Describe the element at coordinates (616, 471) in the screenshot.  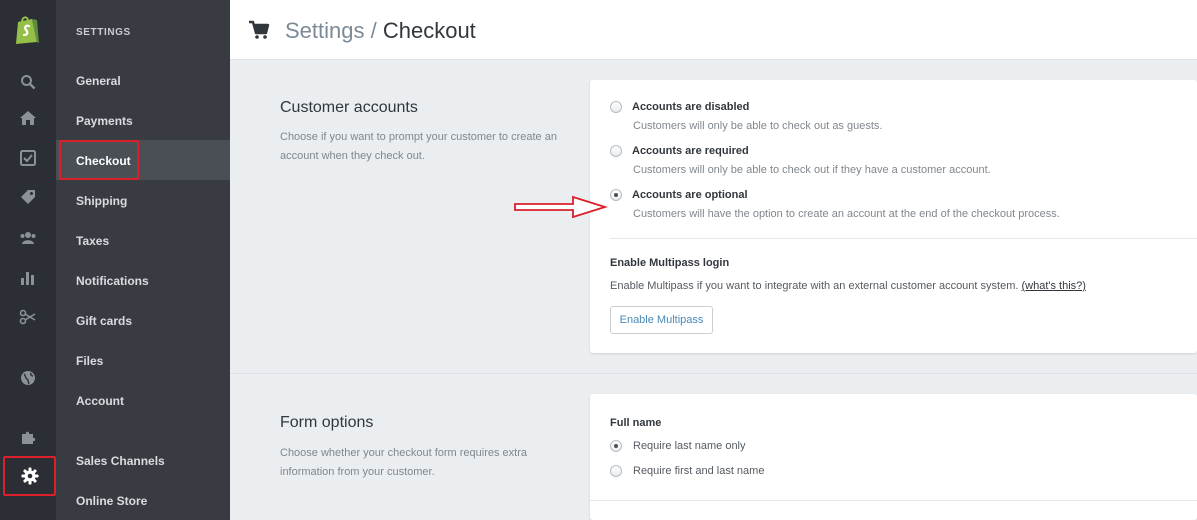
I see `require-first-last-name-radio` at that location.